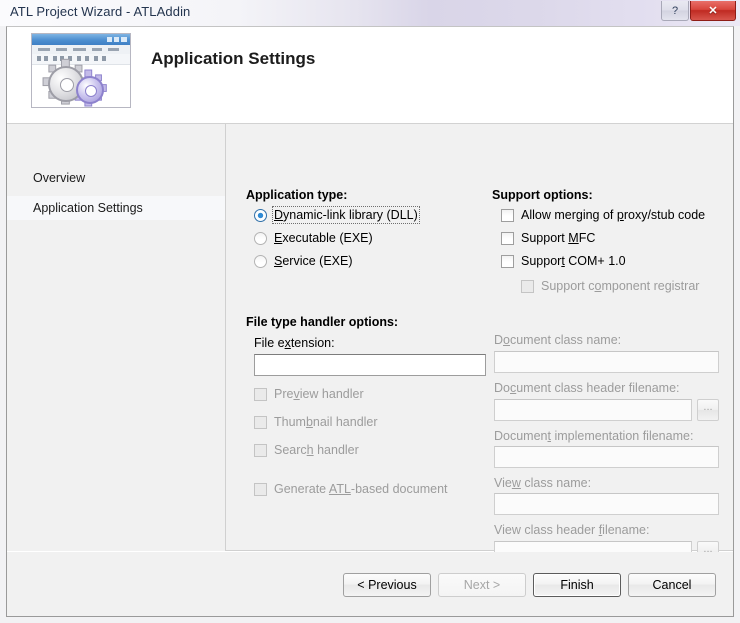 The height and width of the screenshot is (623, 740). What do you see at coordinates (572, 530) in the screenshot?
I see `view-class-header-filename-label: View class header filename:` at bounding box center [572, 530].